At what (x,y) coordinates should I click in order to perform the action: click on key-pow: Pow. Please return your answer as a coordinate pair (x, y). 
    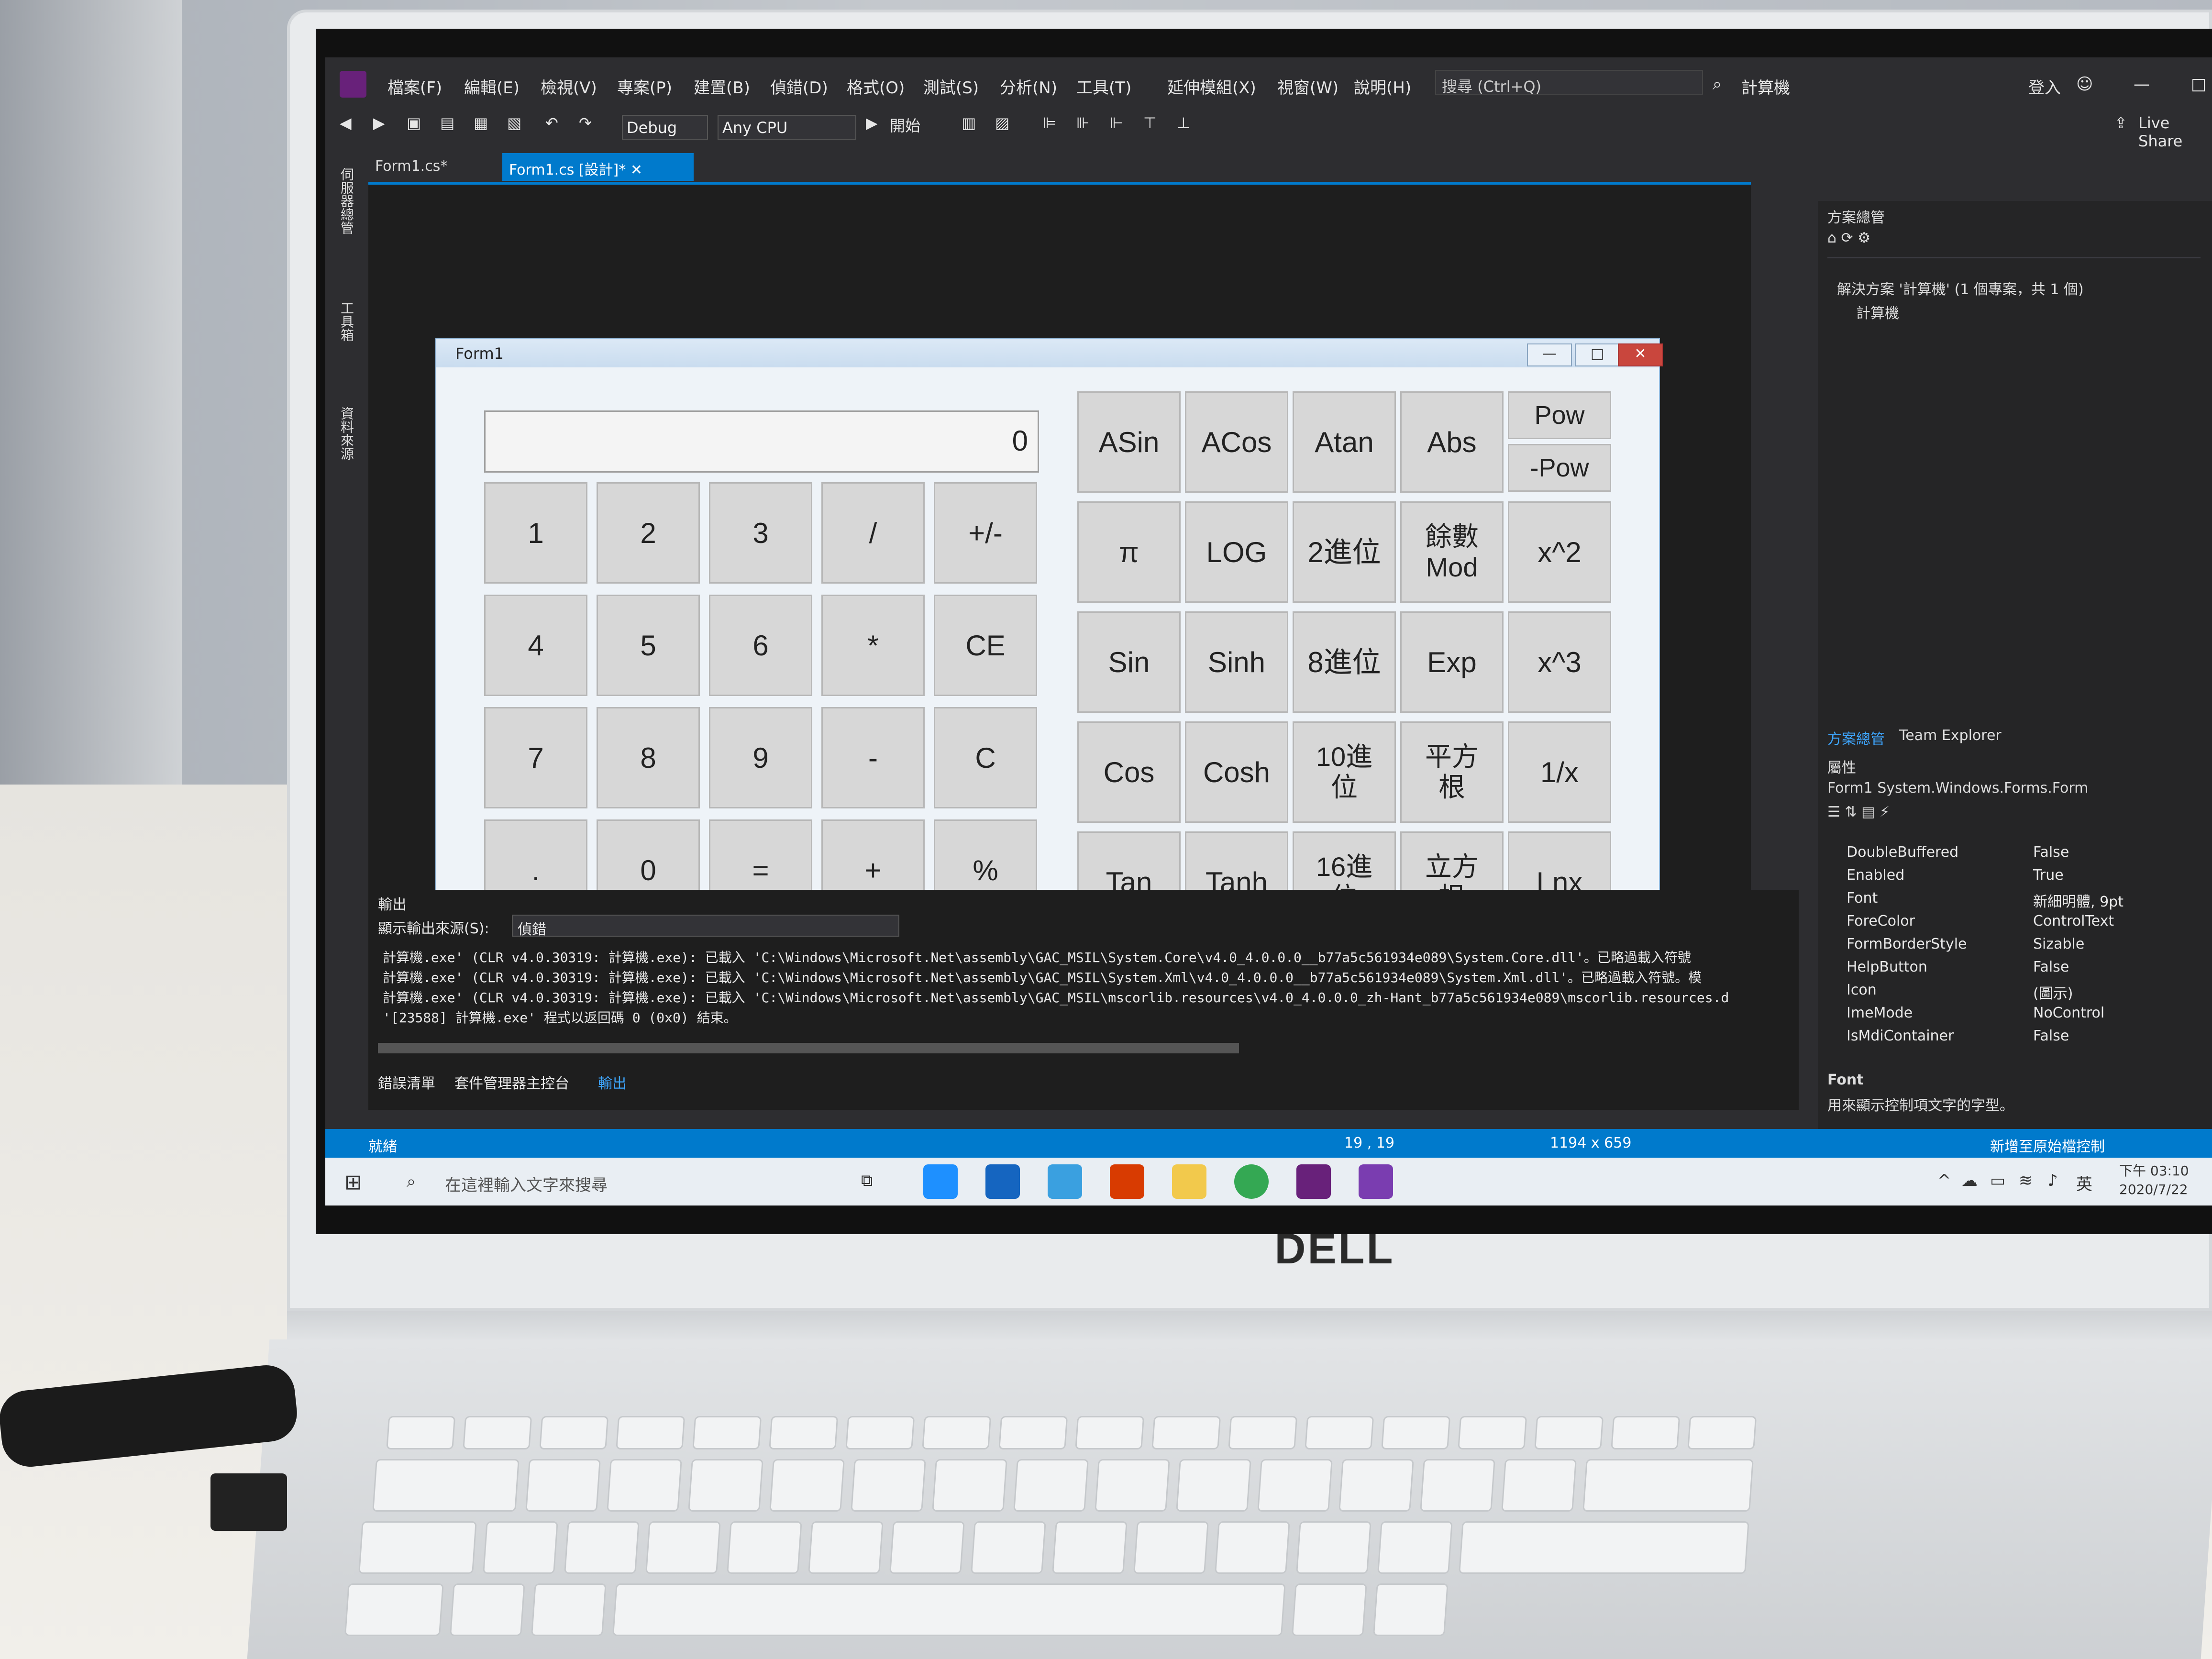
    Looking at the image, I should click on (1559, 415).